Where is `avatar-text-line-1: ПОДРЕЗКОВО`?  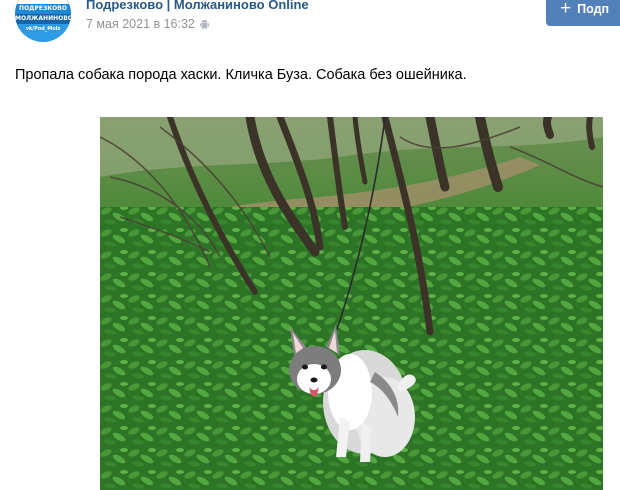
avatar-text-line-1: ПОДРЕЗКОВО is located at coordinates (43, 8).